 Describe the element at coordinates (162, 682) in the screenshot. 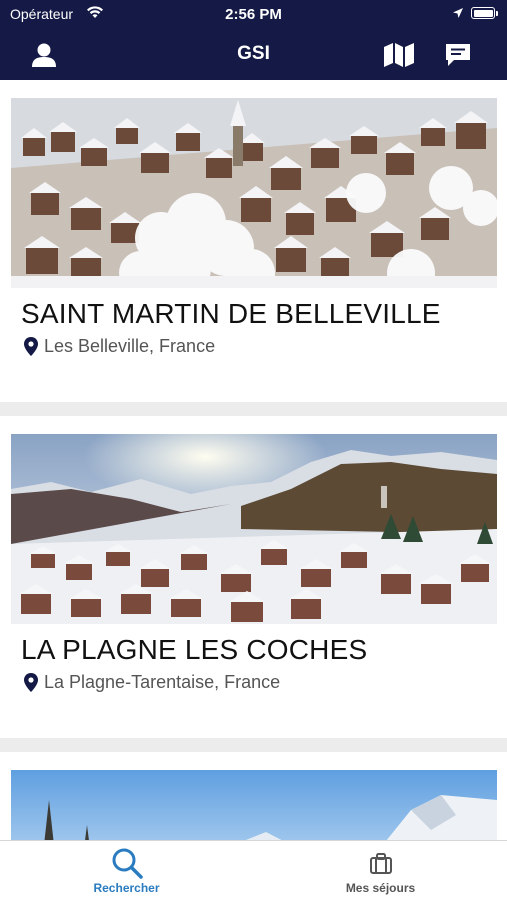

I see `resort-location-text: La Plagne-Tarentaise, France` at that location.